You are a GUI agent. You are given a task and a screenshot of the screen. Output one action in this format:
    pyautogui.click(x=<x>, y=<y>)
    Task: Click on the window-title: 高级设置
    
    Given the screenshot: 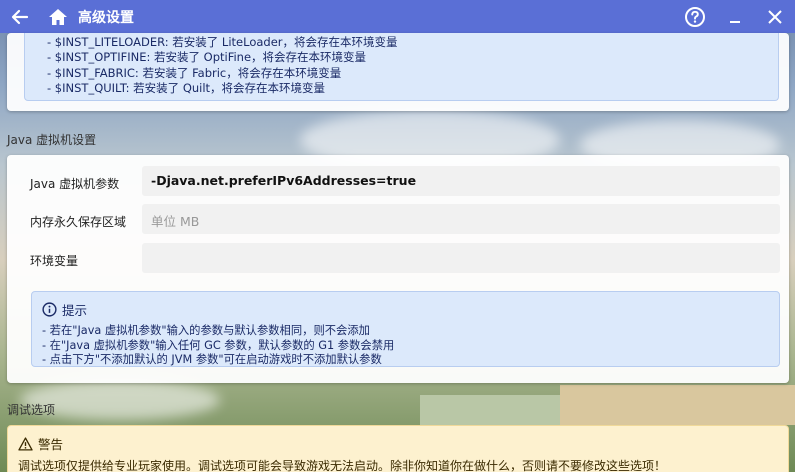 What is the action you would take?
    pyautogui.click(x=106, y=17)
    